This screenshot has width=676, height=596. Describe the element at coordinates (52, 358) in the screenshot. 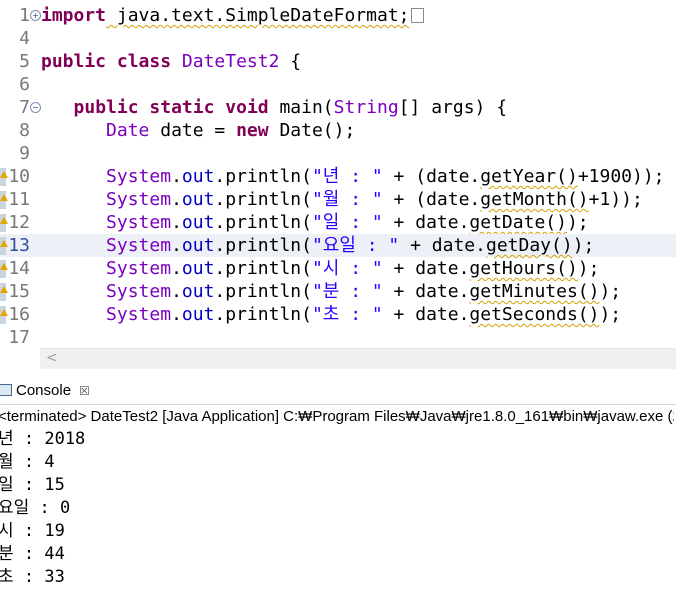

I see `chevron-left-icon: <` at that location.